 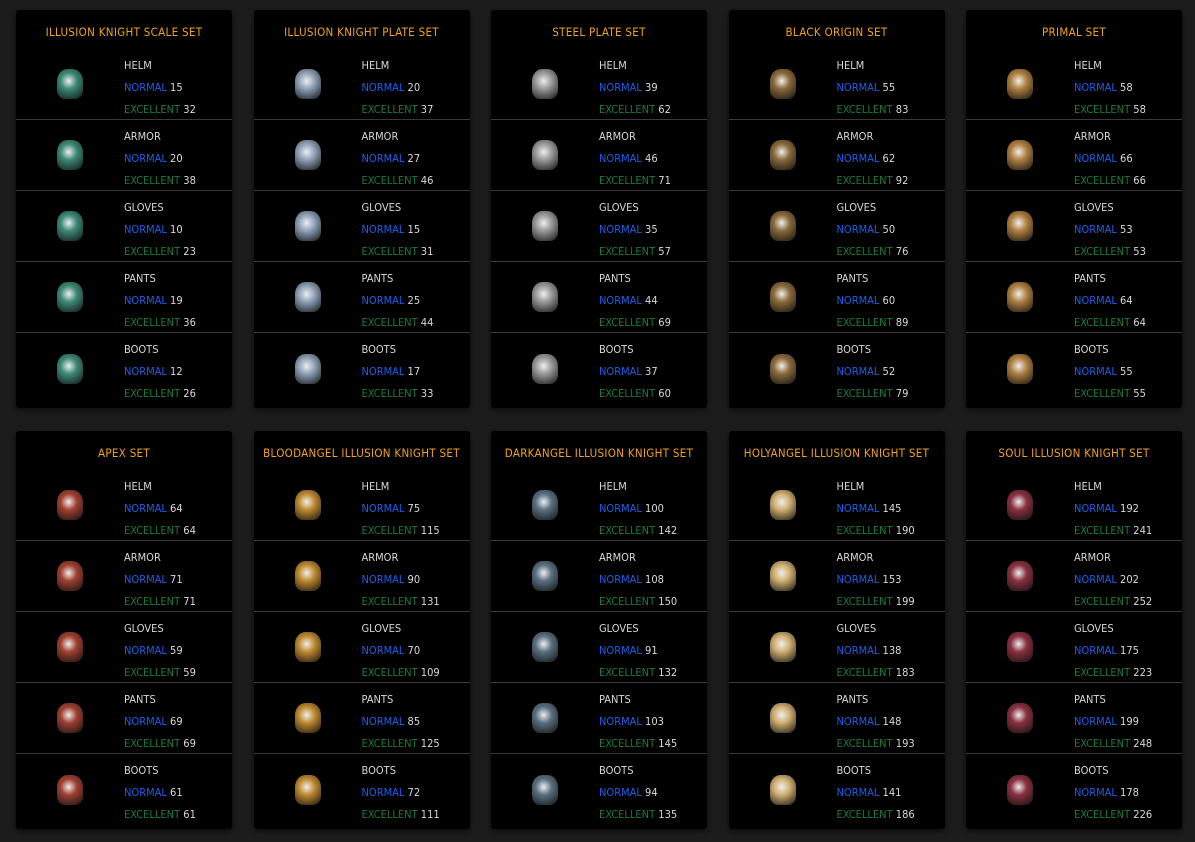 I want to click on normal-value: 192, so click(x=1129, y=508).